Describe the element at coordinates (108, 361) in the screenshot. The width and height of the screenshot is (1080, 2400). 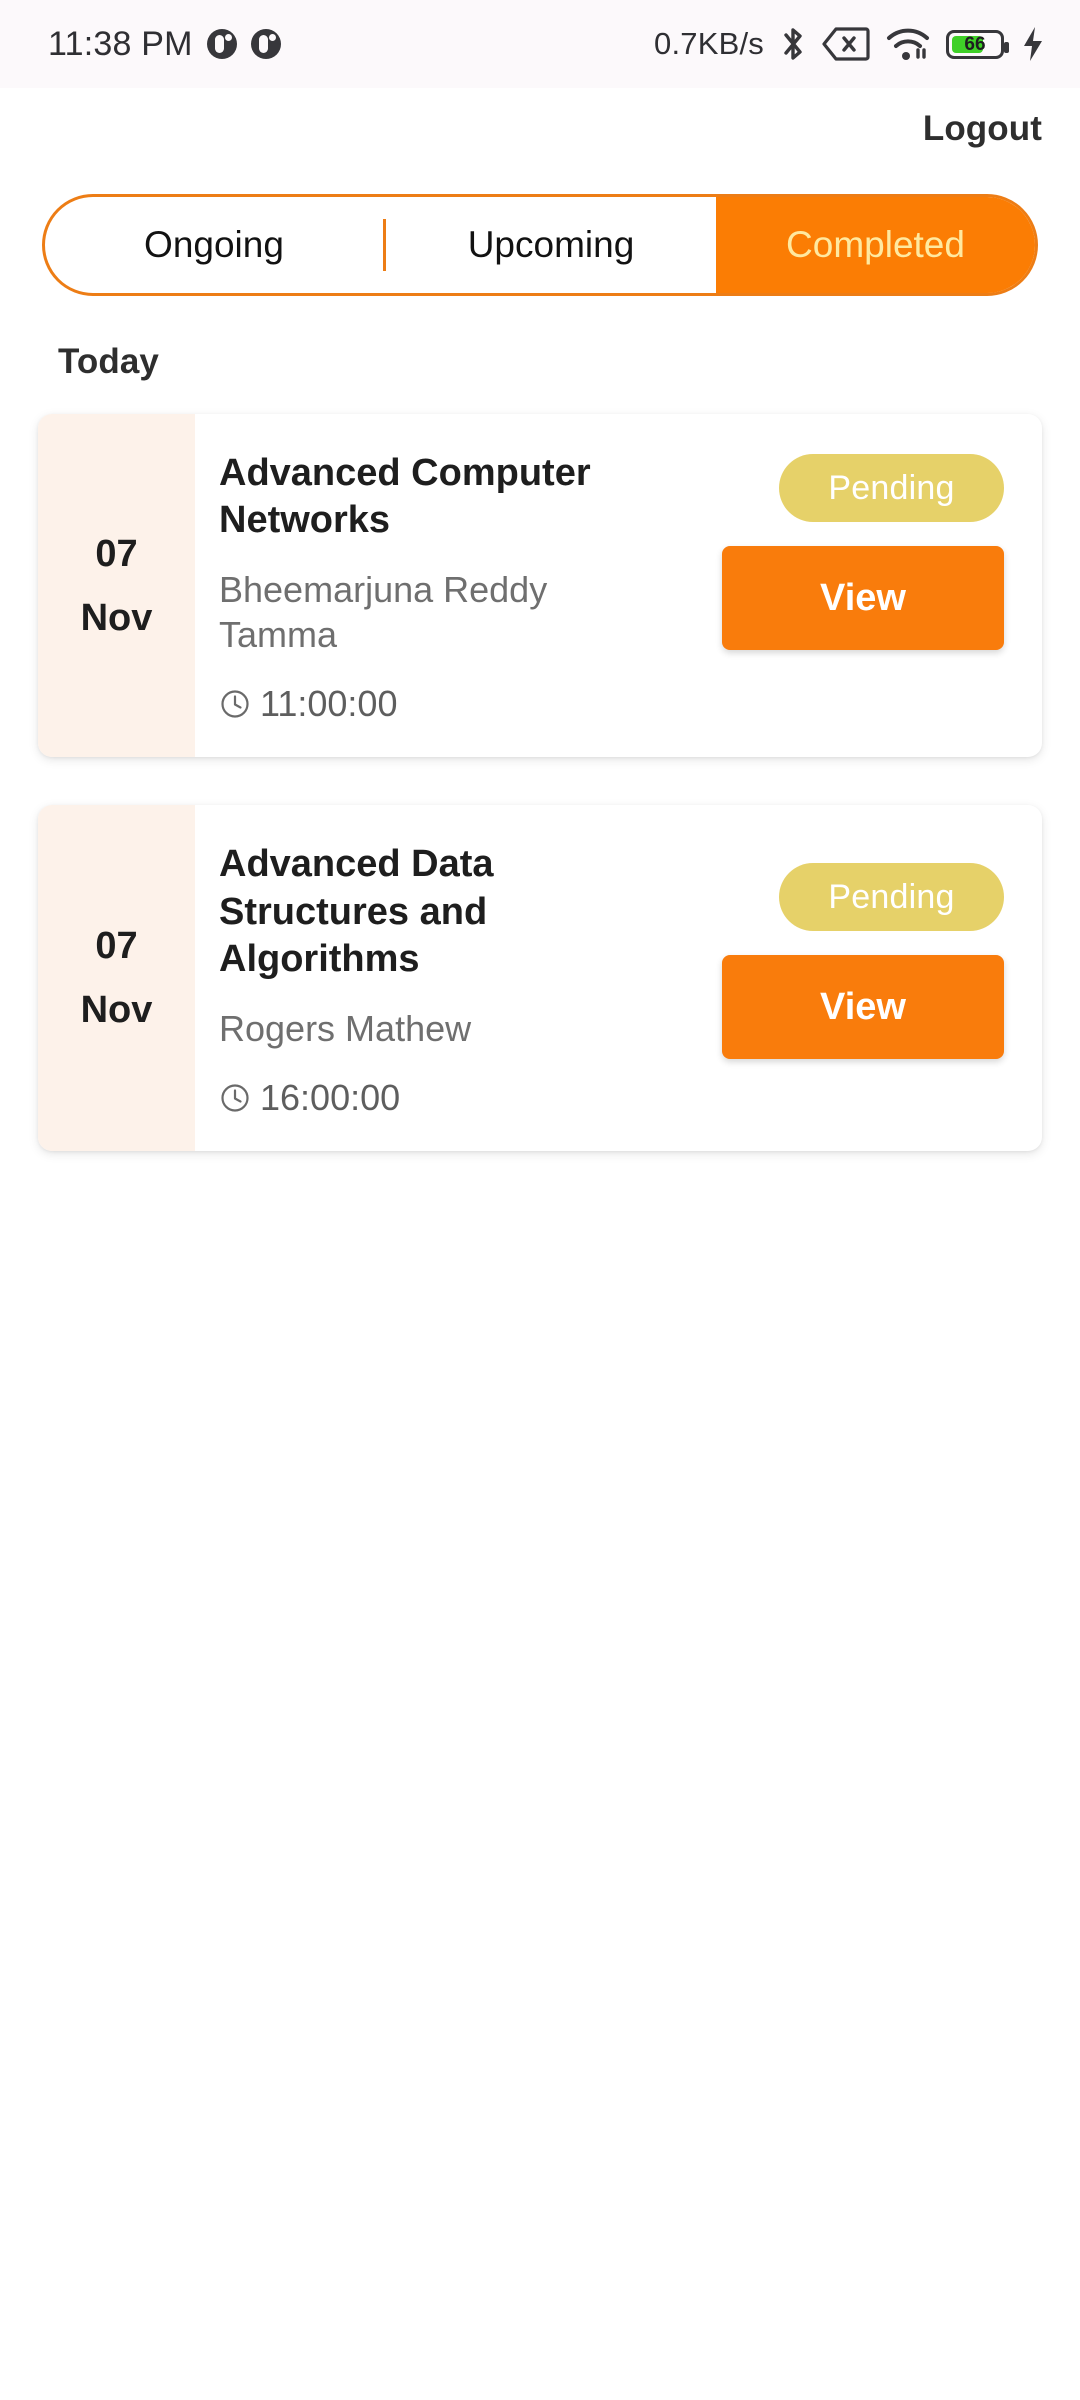
I see `section-title-today: Today` at that location.